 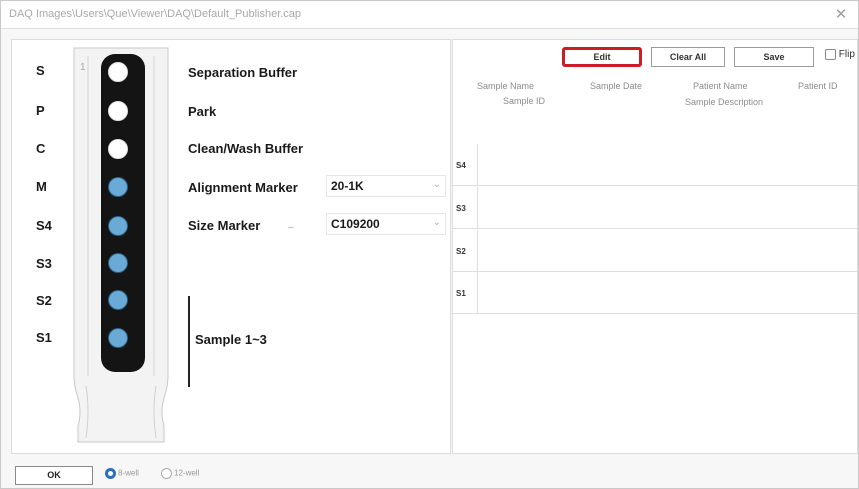 I want to click on clean-wash-buffer-label: Clean/Wash Buffer, so click(x=246, y=148).